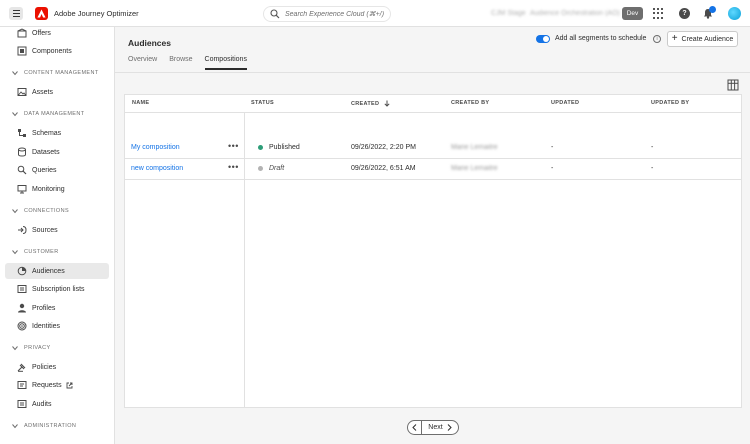  I want to click on identities-icon, so click(22, 326).